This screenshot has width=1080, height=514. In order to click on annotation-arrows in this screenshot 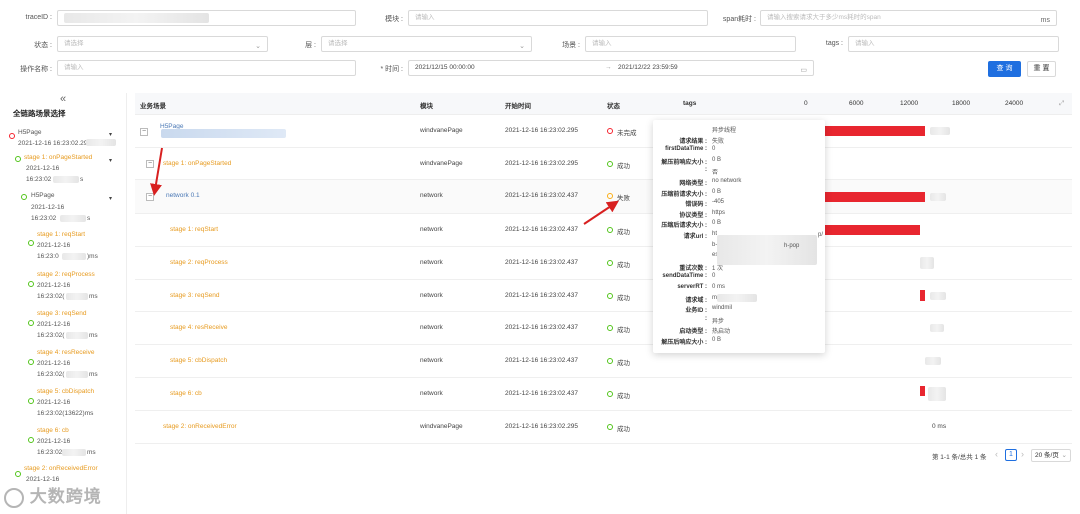, I will do `click(384, 186)`.